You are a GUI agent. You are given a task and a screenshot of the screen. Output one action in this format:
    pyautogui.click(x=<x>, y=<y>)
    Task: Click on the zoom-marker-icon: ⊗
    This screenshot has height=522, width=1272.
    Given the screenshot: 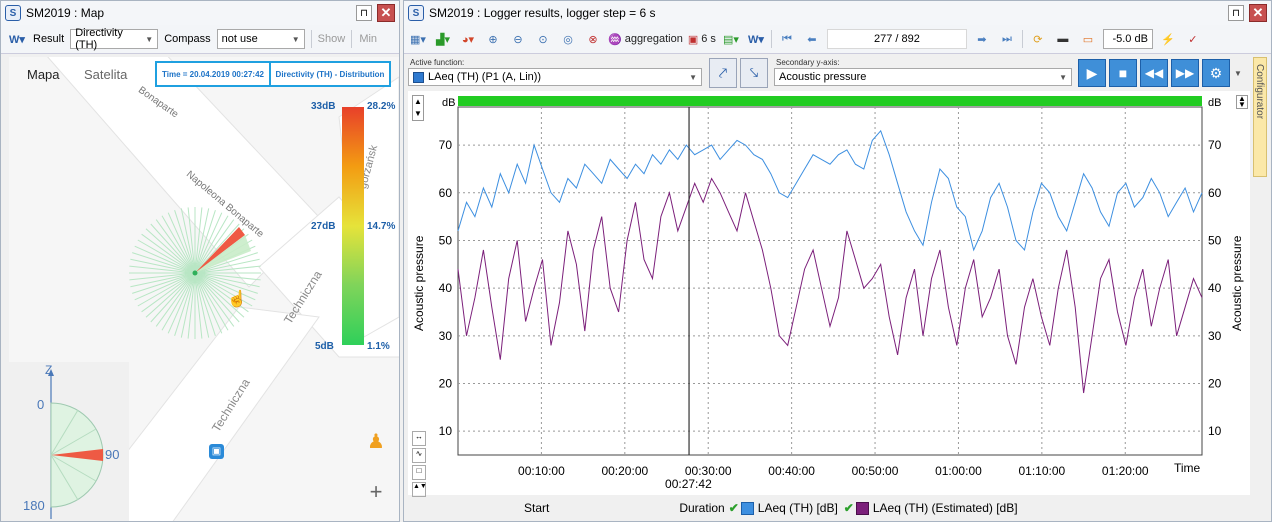 What is the action you would take?
    pyautogui.click(x=593, y=39)
    